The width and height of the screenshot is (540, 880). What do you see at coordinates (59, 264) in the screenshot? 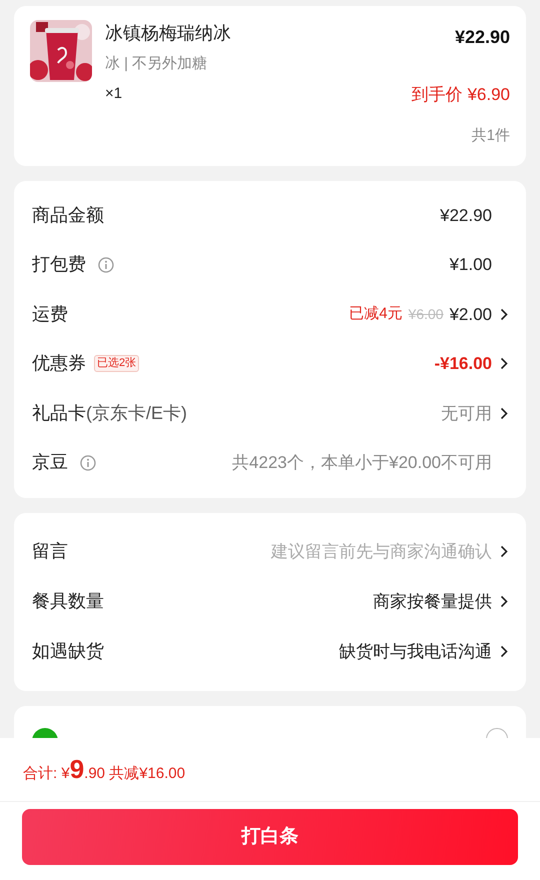
I see `fee-label: 打包费` at bounding box center [59, 264].